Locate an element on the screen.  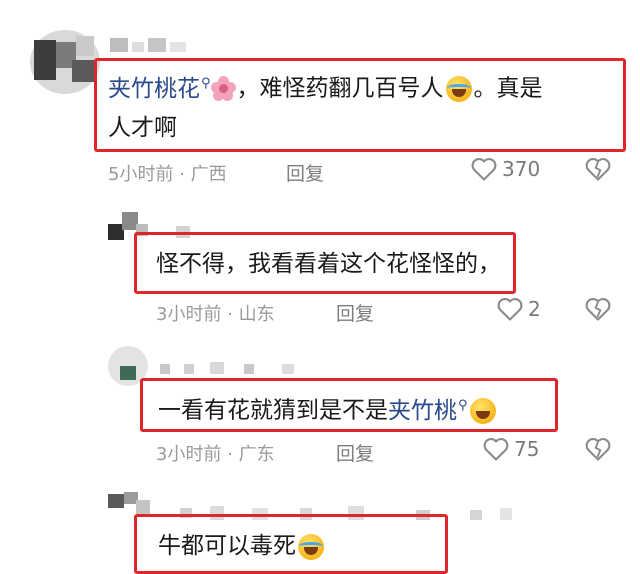
mention-link: 夹竹桃⚲ is located at coordinates (428, 411).